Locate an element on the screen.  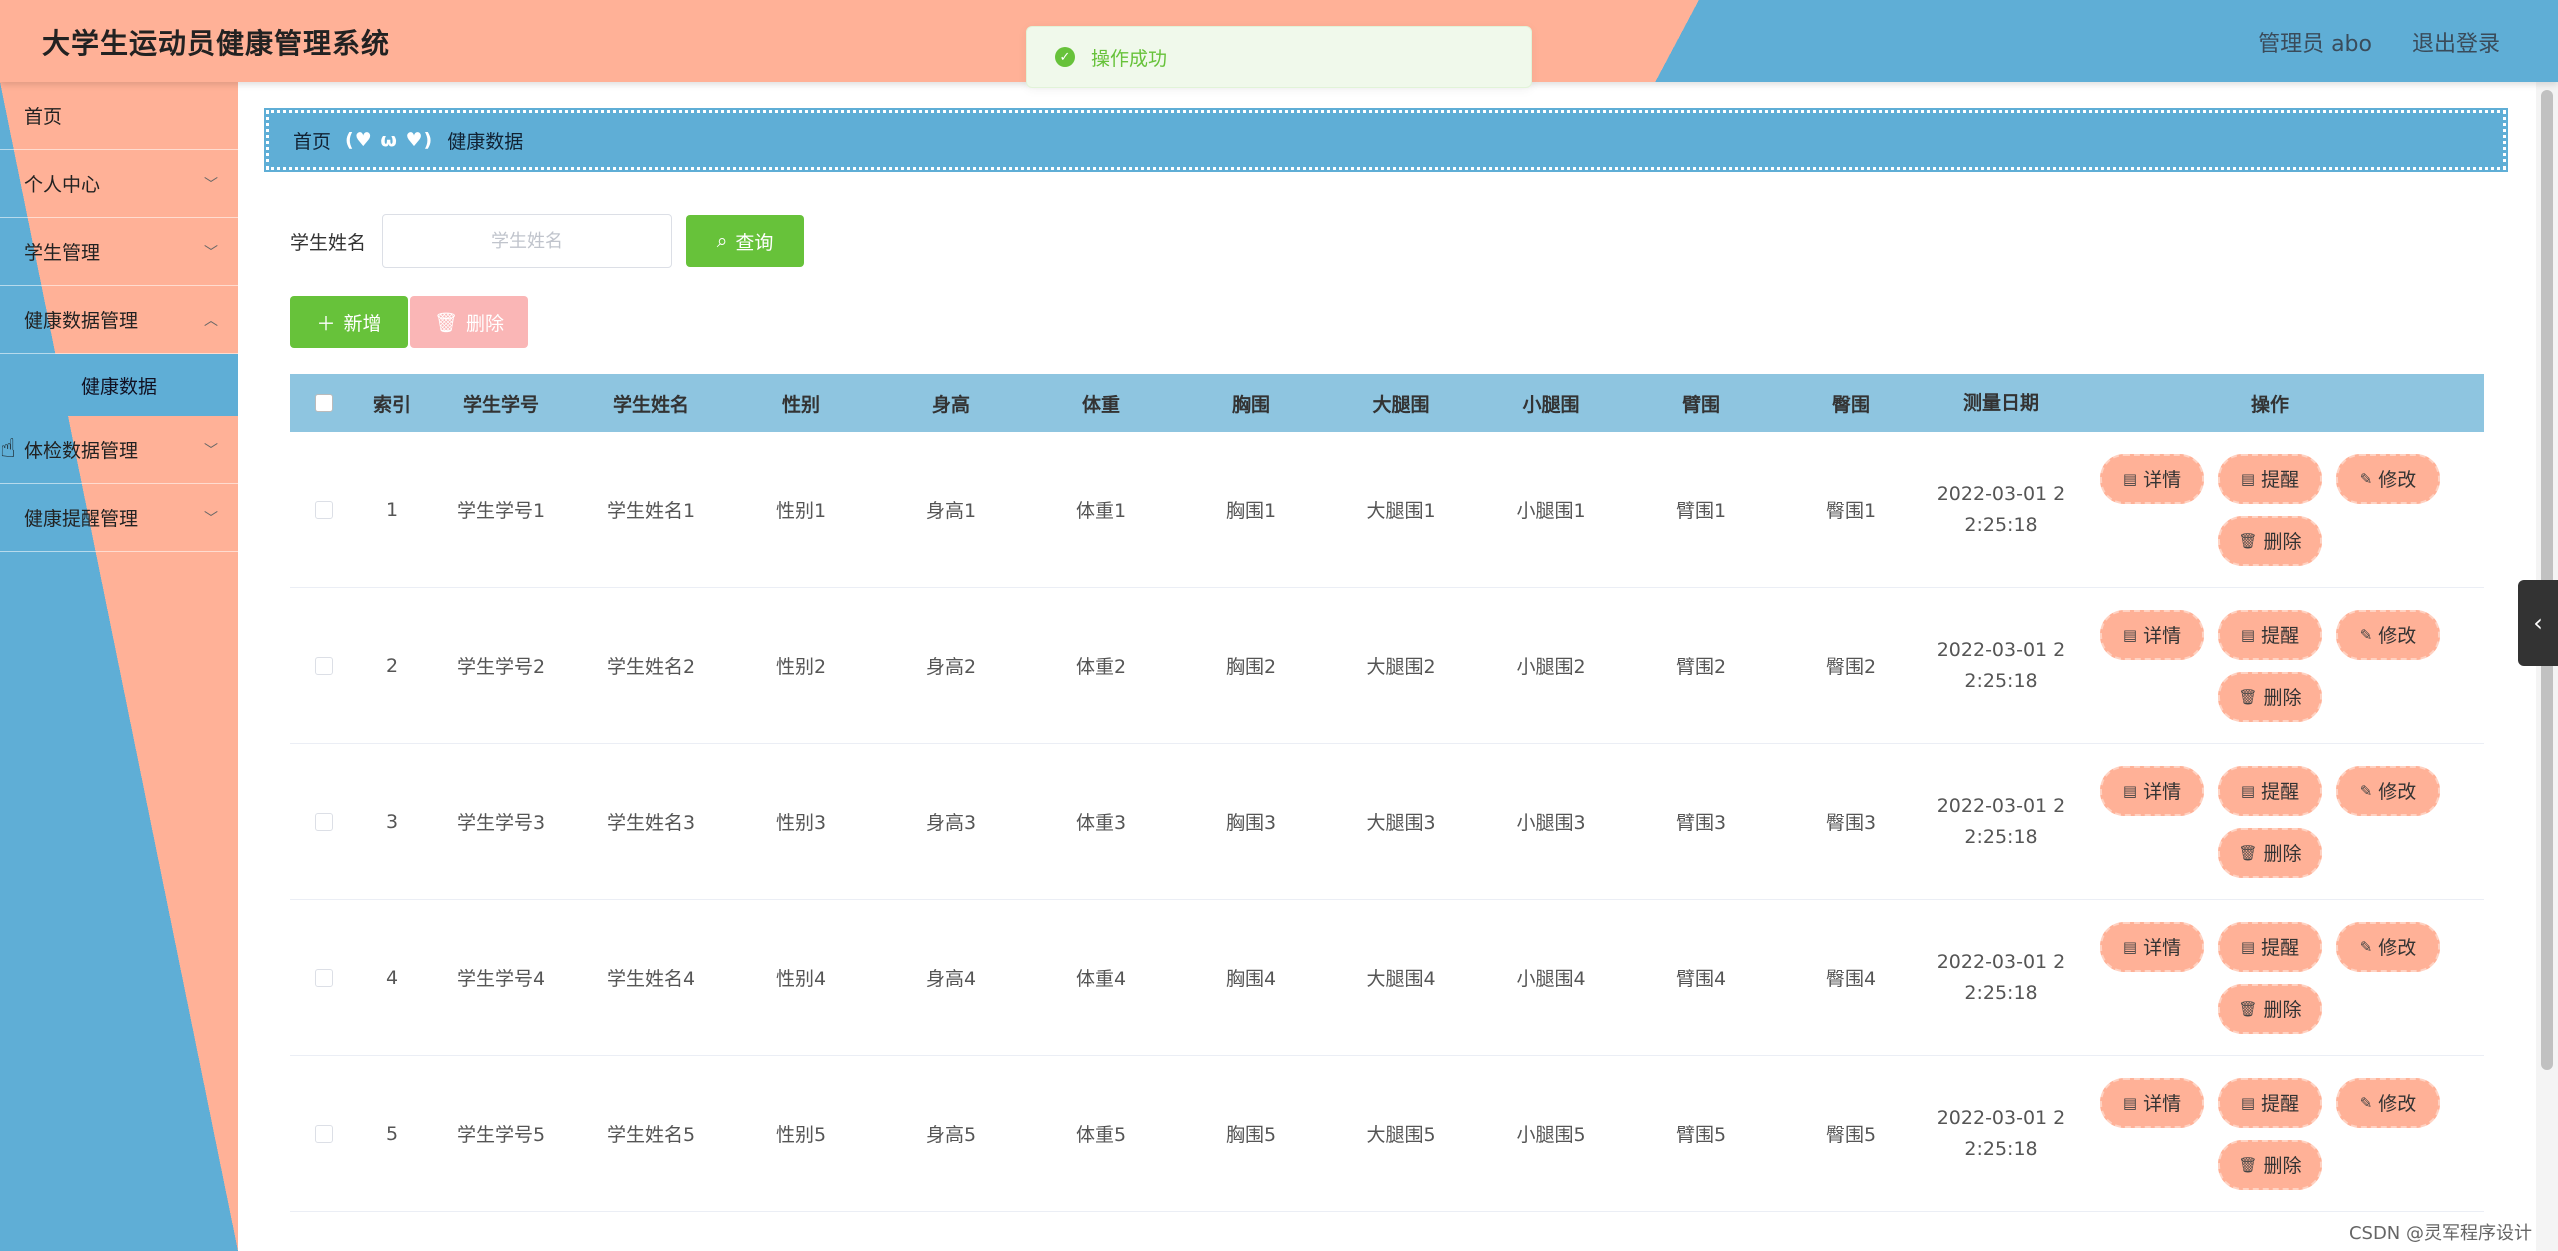
sidebar-item-personal-center: 个人中心 ﹀ is located at coordinates (119, 184).